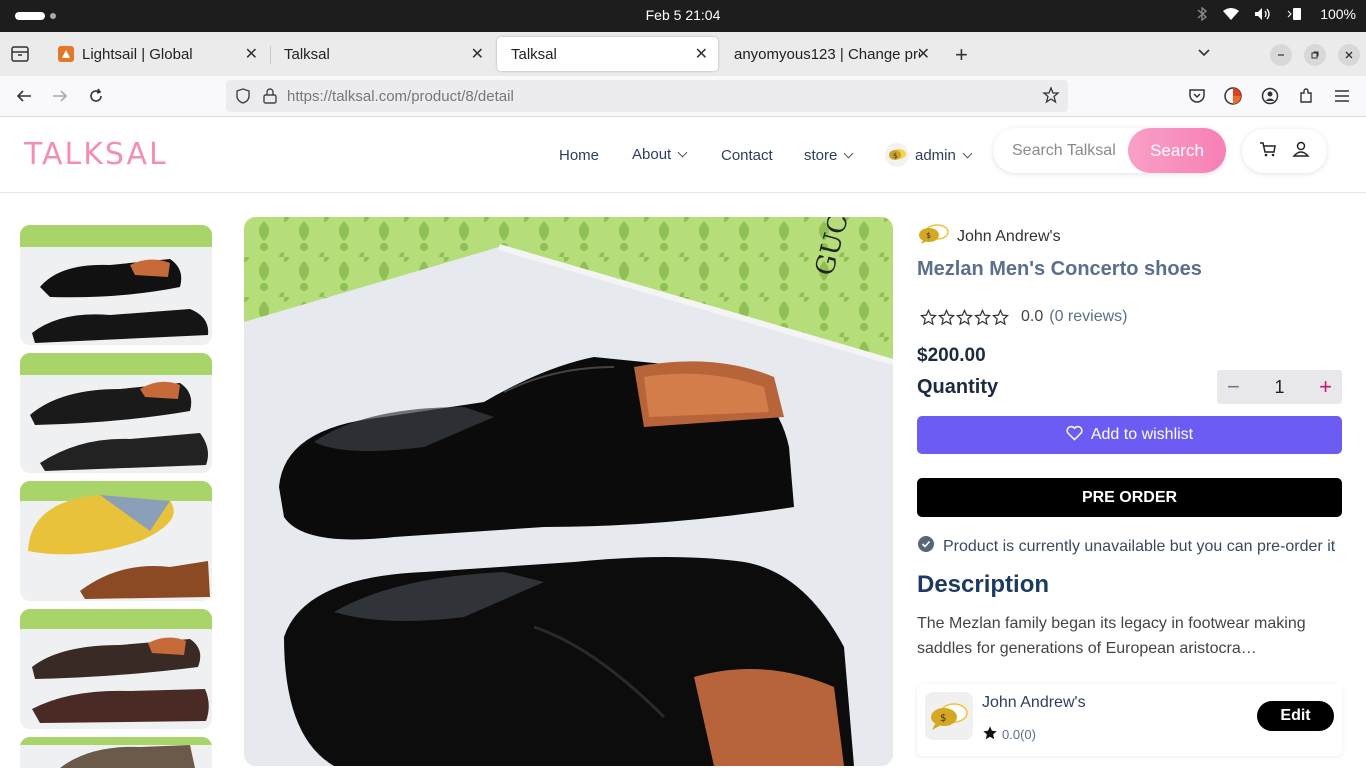 The height and width of the screenshot is (768, 1366). I want to click on pocket-icon, so click(1197, 96).